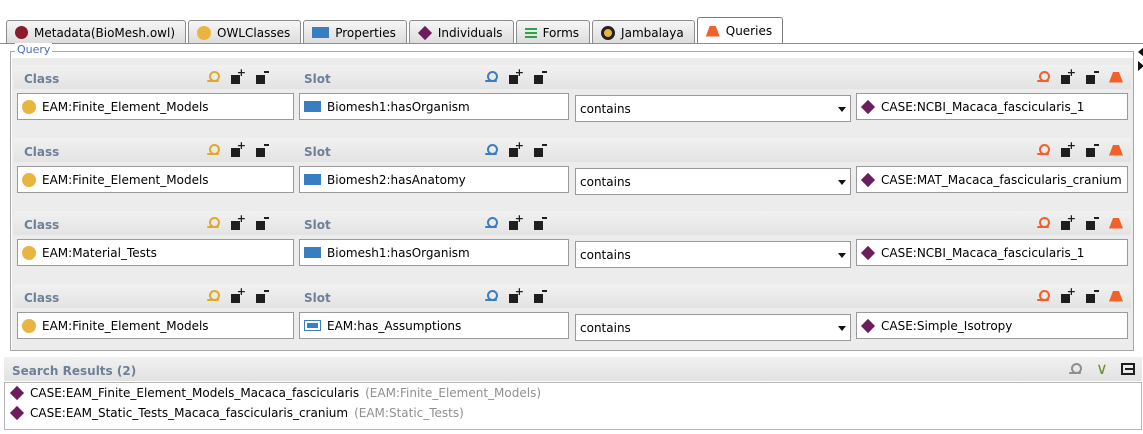  I want to click on collapse-button, so click(1128, 369).